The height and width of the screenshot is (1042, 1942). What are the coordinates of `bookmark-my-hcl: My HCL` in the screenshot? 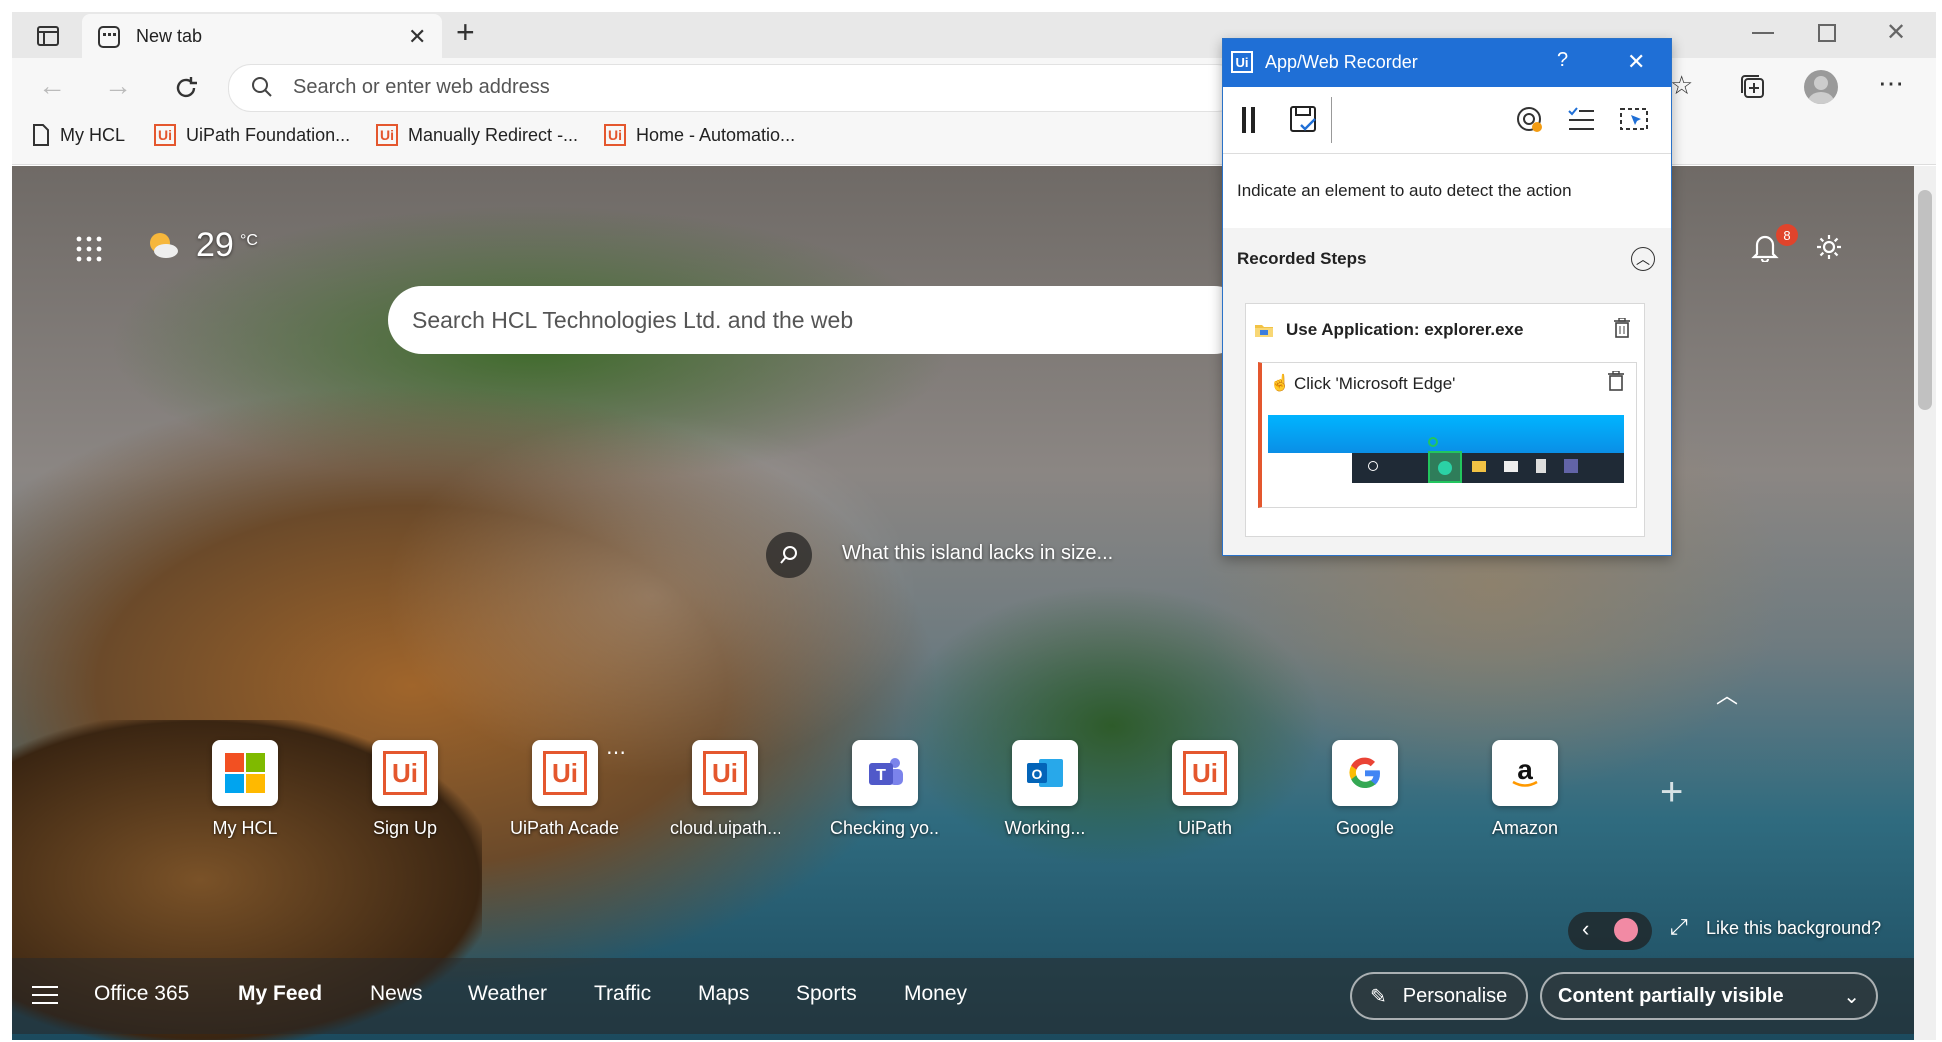 It's located at (78, 135).